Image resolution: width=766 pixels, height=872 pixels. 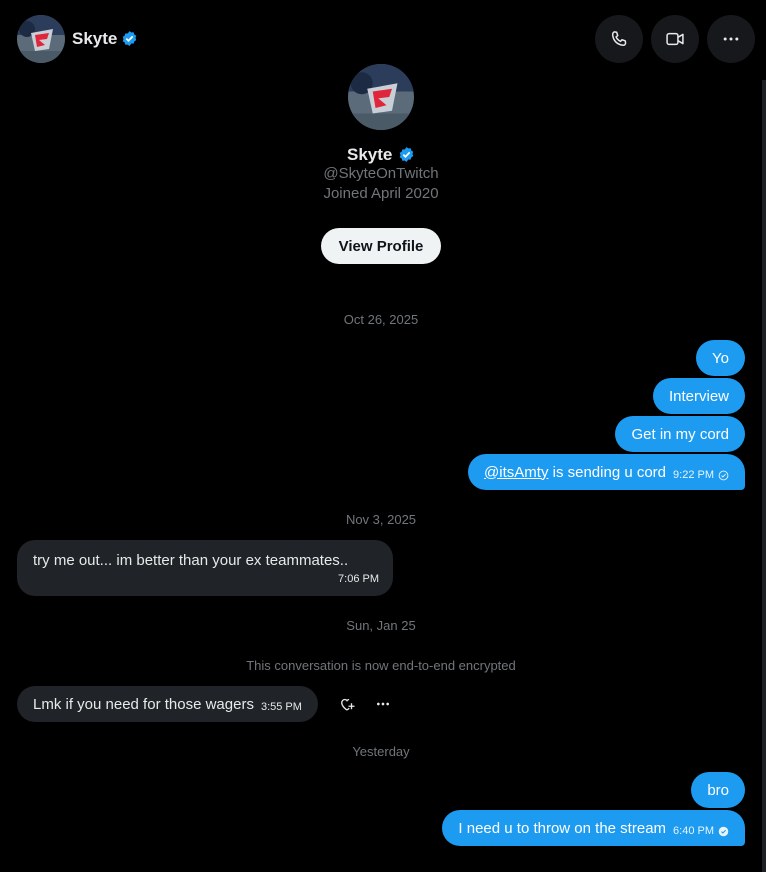 I want to click on scrollbar, so click(x=764, y=476).